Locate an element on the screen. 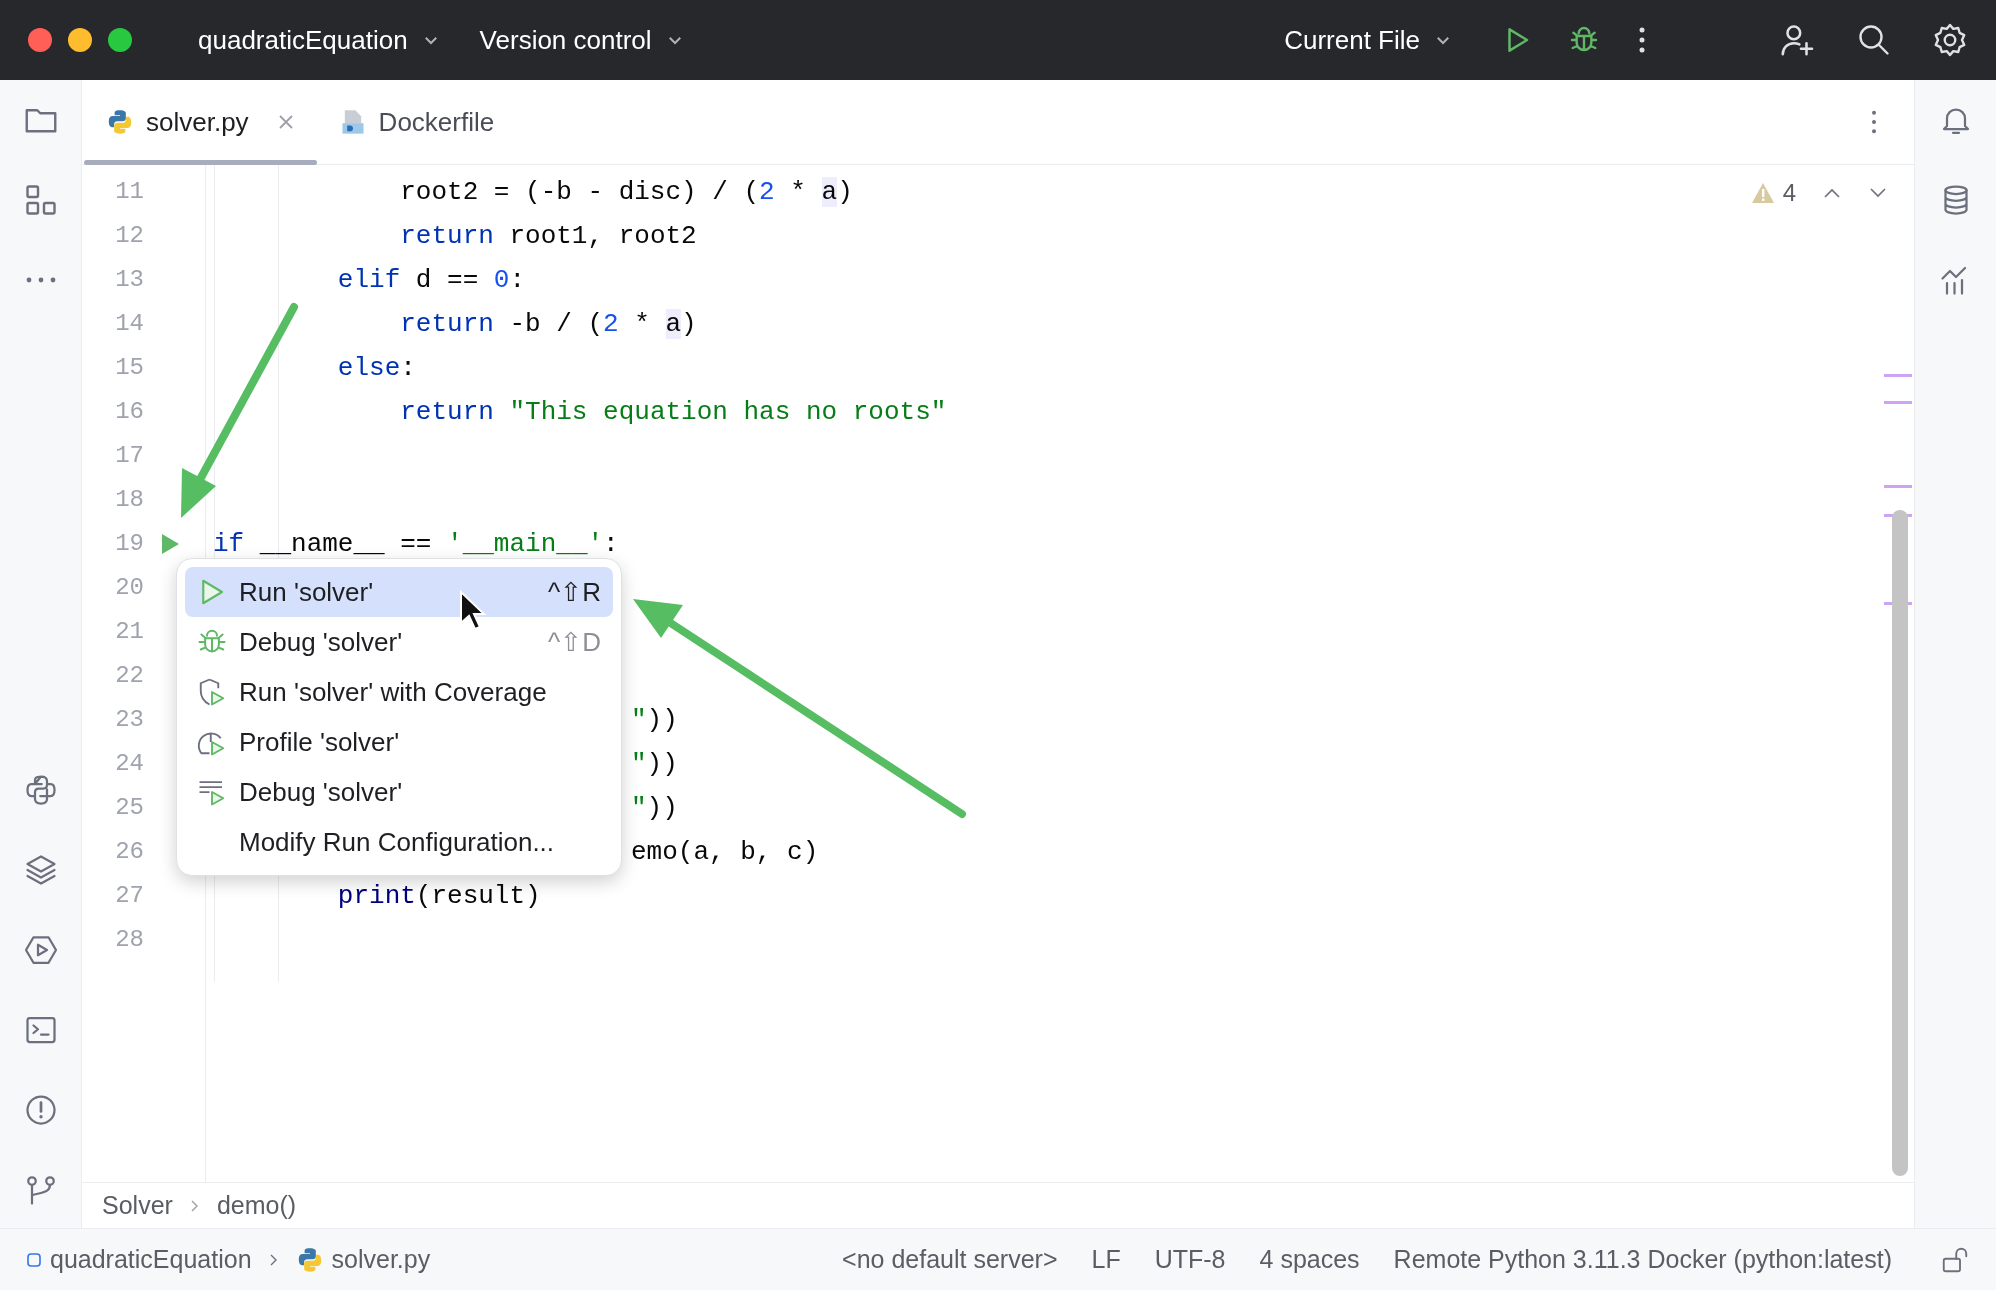  line-number: 14 is located at coordinates (129, 324).